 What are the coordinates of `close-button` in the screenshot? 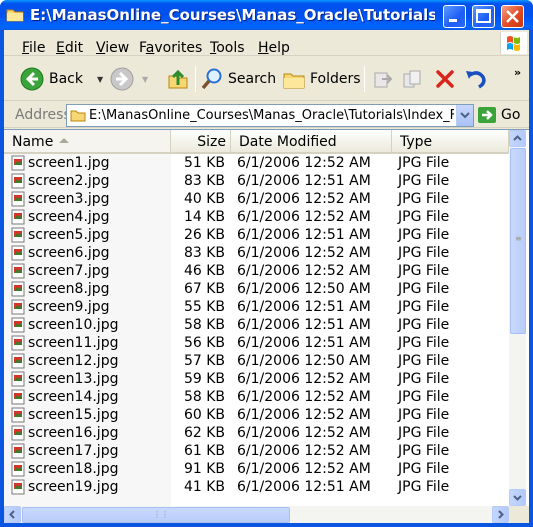 It's located at (512, 16).